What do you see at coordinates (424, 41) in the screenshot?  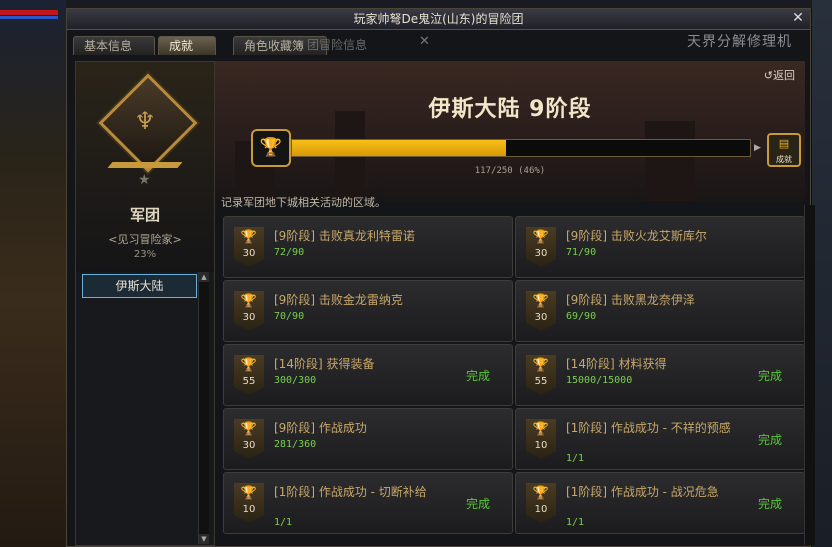 I see `background-ghost-close: ✕` at bounding box center [424, 41].